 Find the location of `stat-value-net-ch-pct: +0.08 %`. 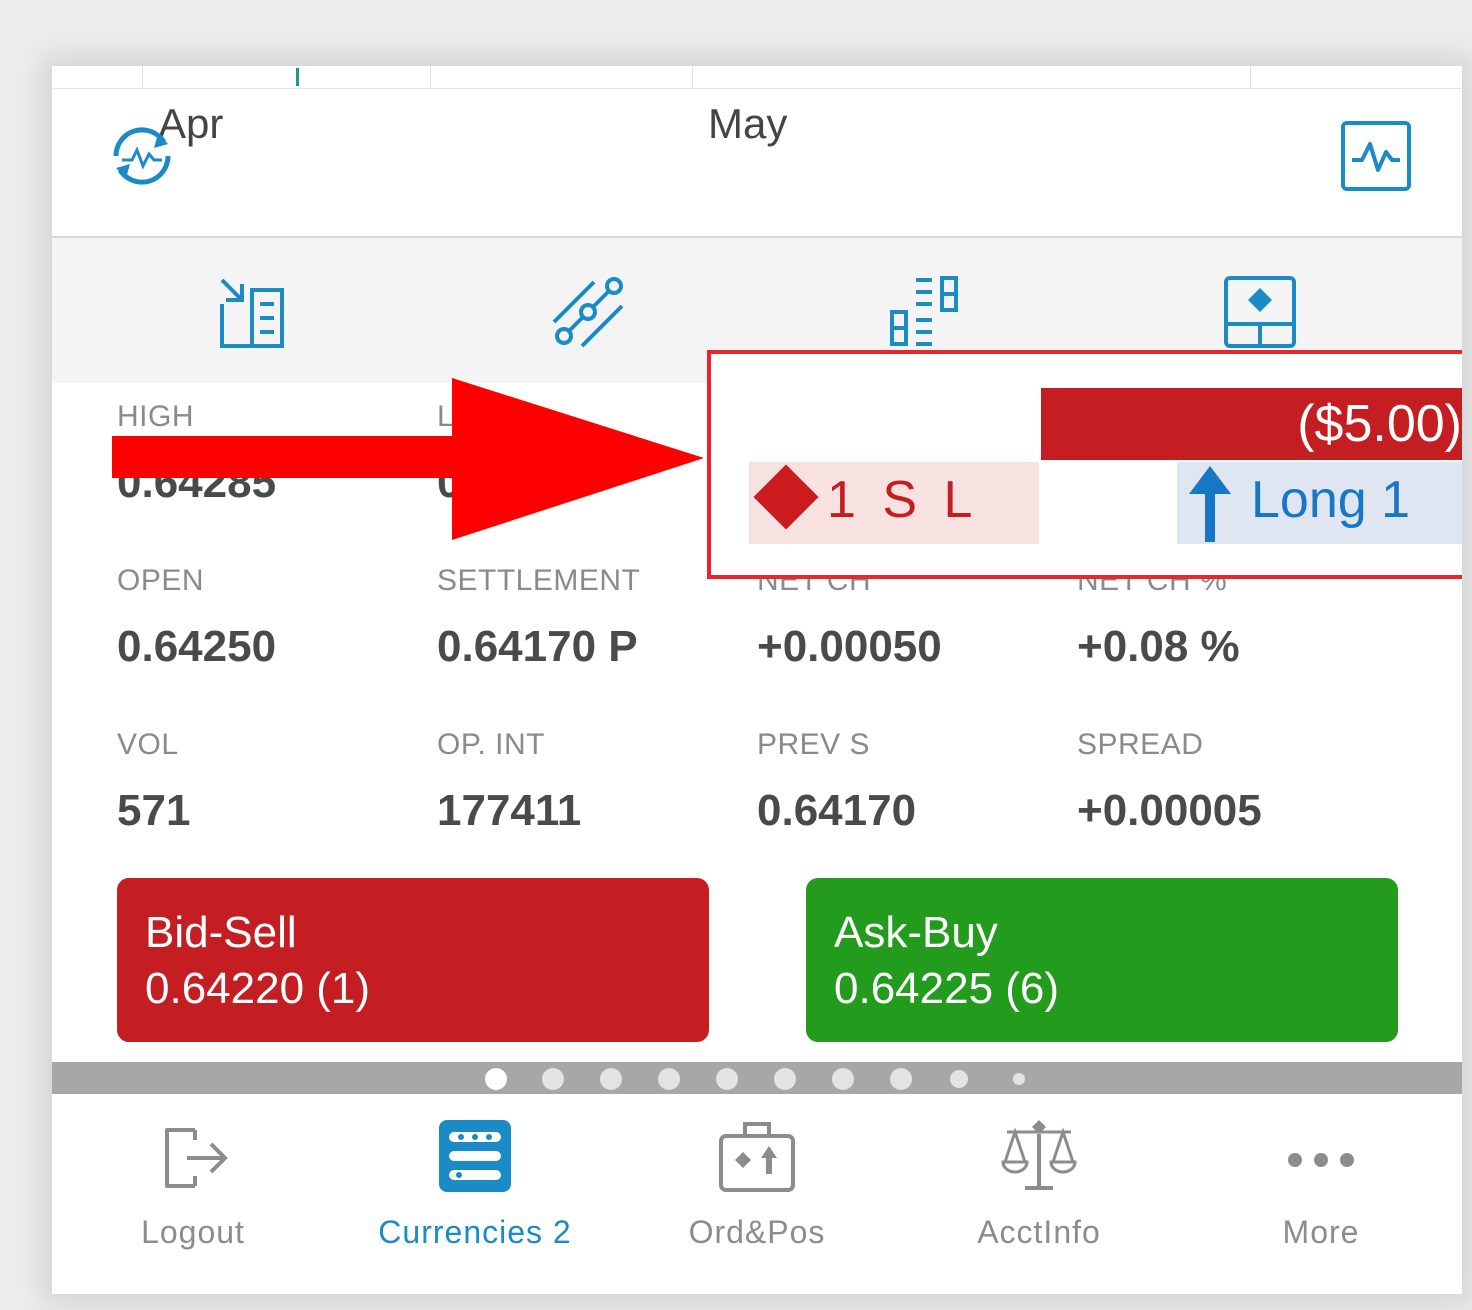

stat-value-net-ch-pct: +0.08 % is located at coordinates (1158, 646).